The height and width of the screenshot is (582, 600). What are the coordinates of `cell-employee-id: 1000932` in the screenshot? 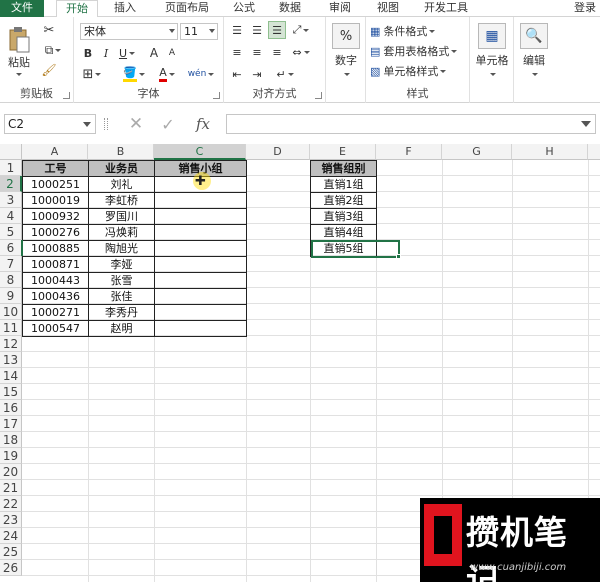 It's located at (56, 217).